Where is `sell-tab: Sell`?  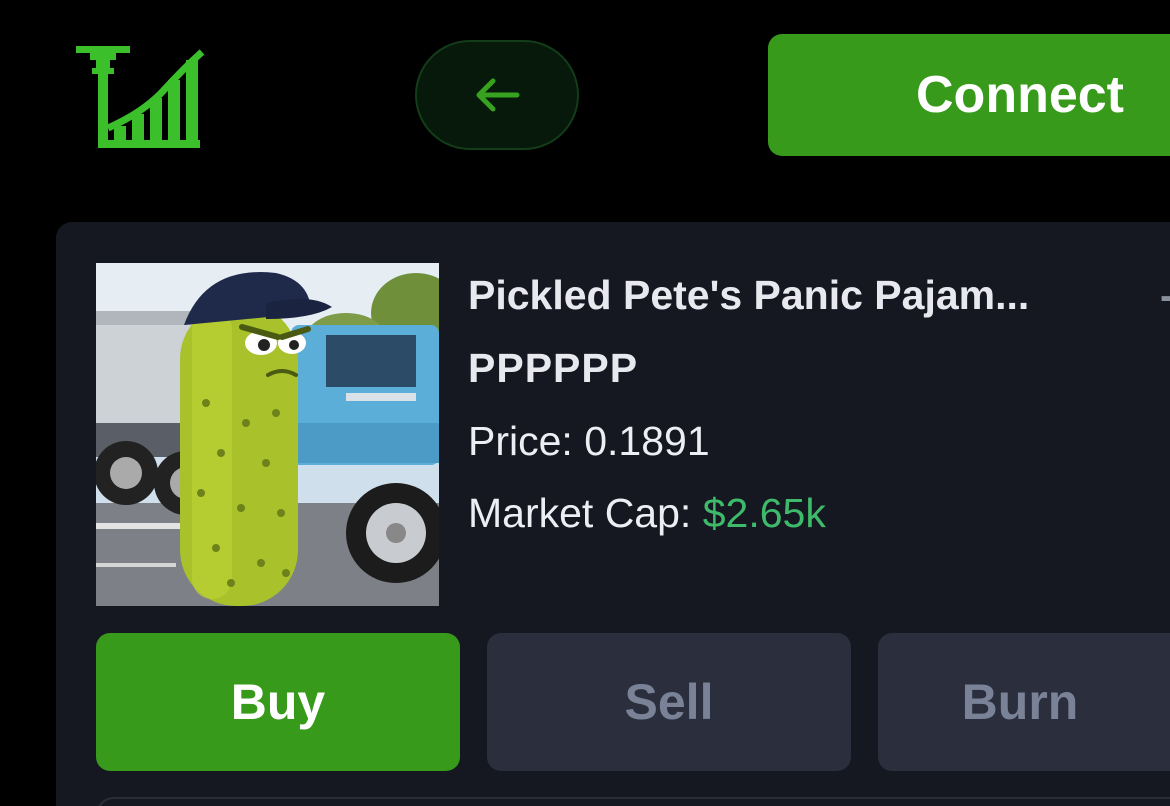
sell-tab: Sell is located at coordinates (669, 702).